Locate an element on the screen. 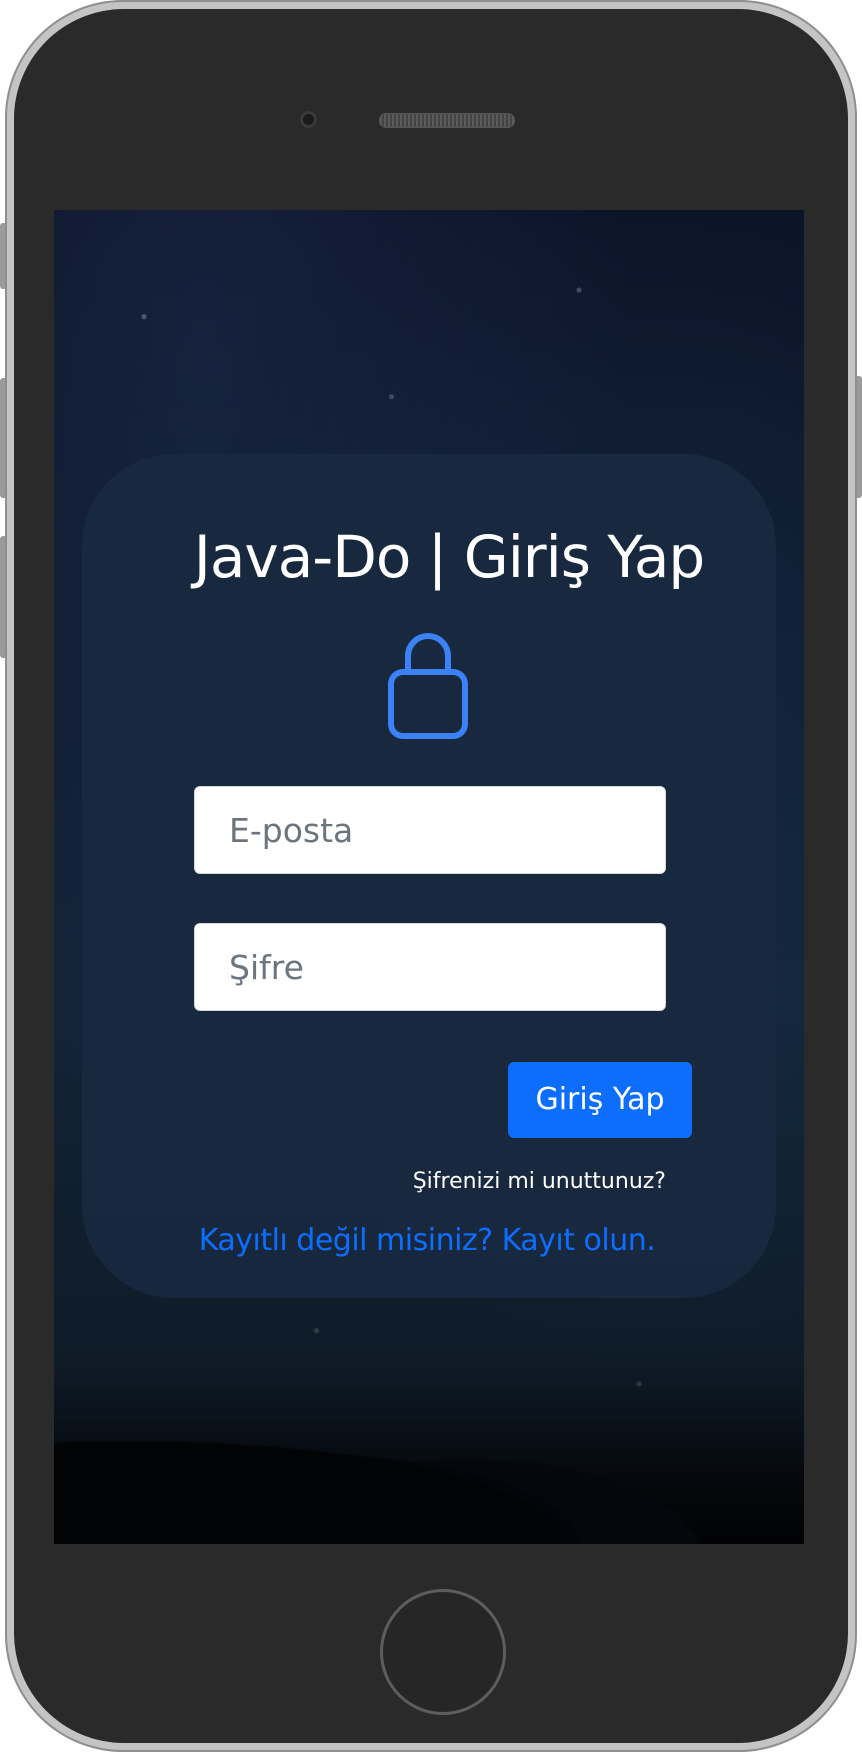  password-field is located at coordinates (430, 967).